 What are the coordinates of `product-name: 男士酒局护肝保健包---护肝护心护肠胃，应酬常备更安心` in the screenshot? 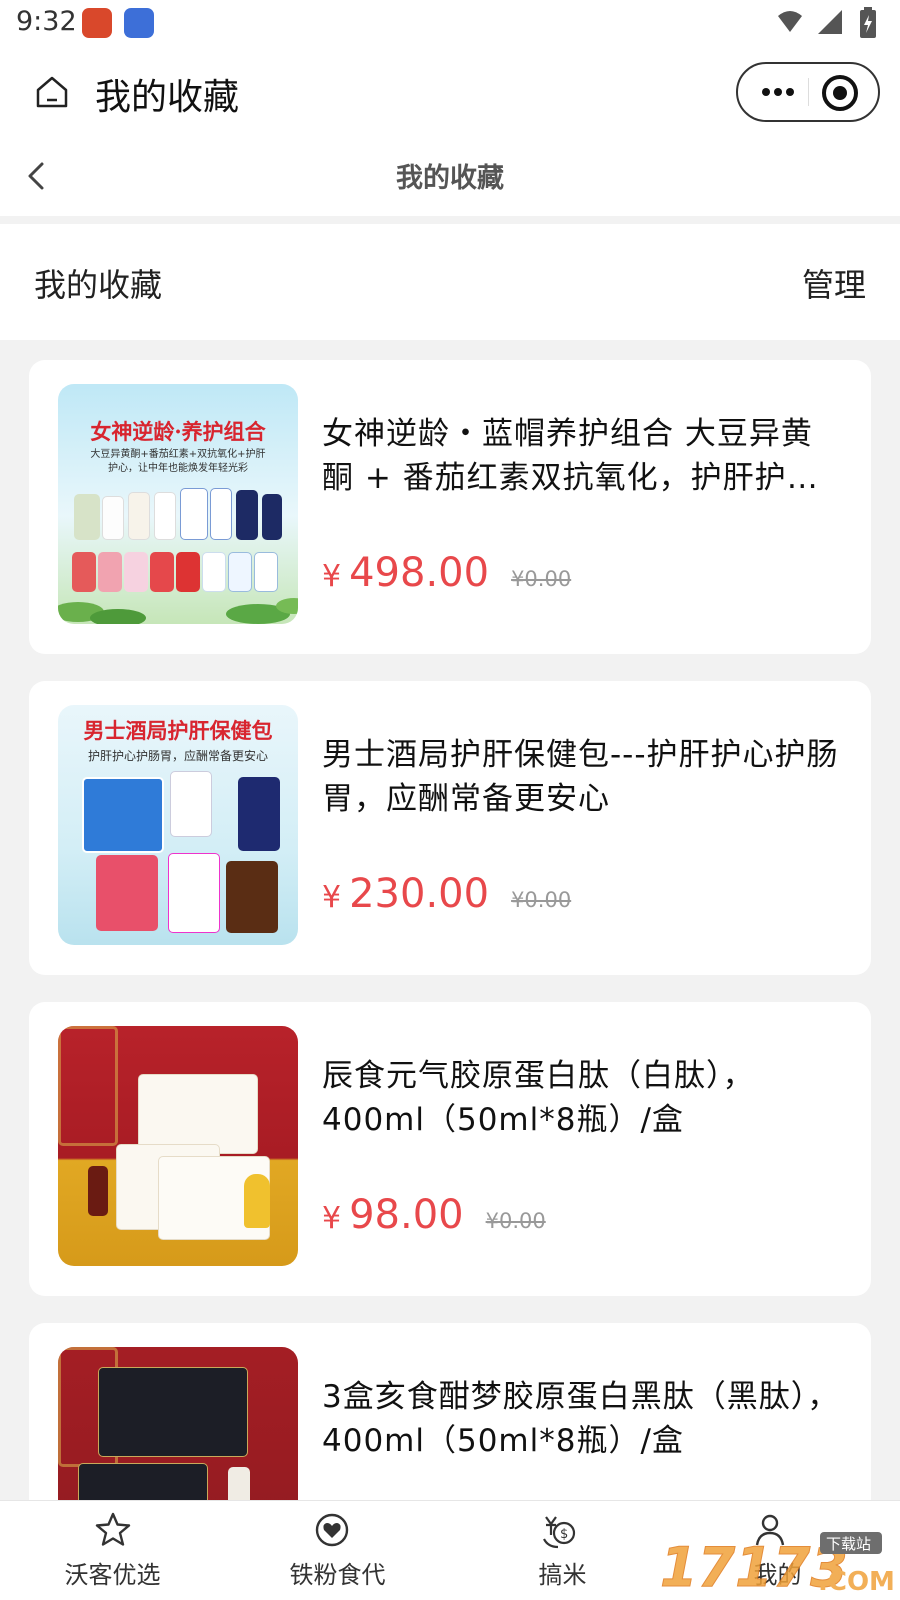 It's located at (580, 777).